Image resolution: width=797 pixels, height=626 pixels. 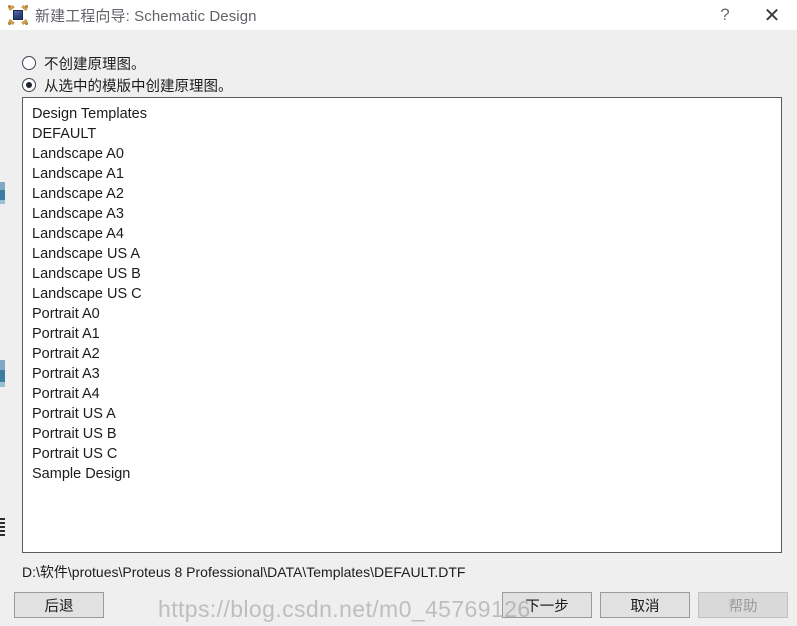 I want to click on list-item: DEFAULT, so click(x=402, y=134).